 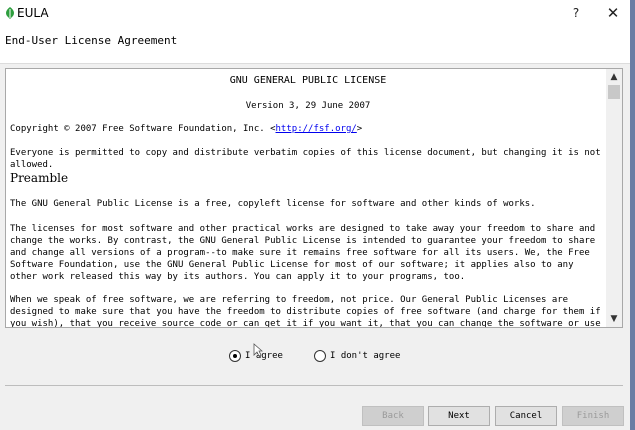 I want to click on page-title: End-User License Agreement, so click(x=91, y=40).